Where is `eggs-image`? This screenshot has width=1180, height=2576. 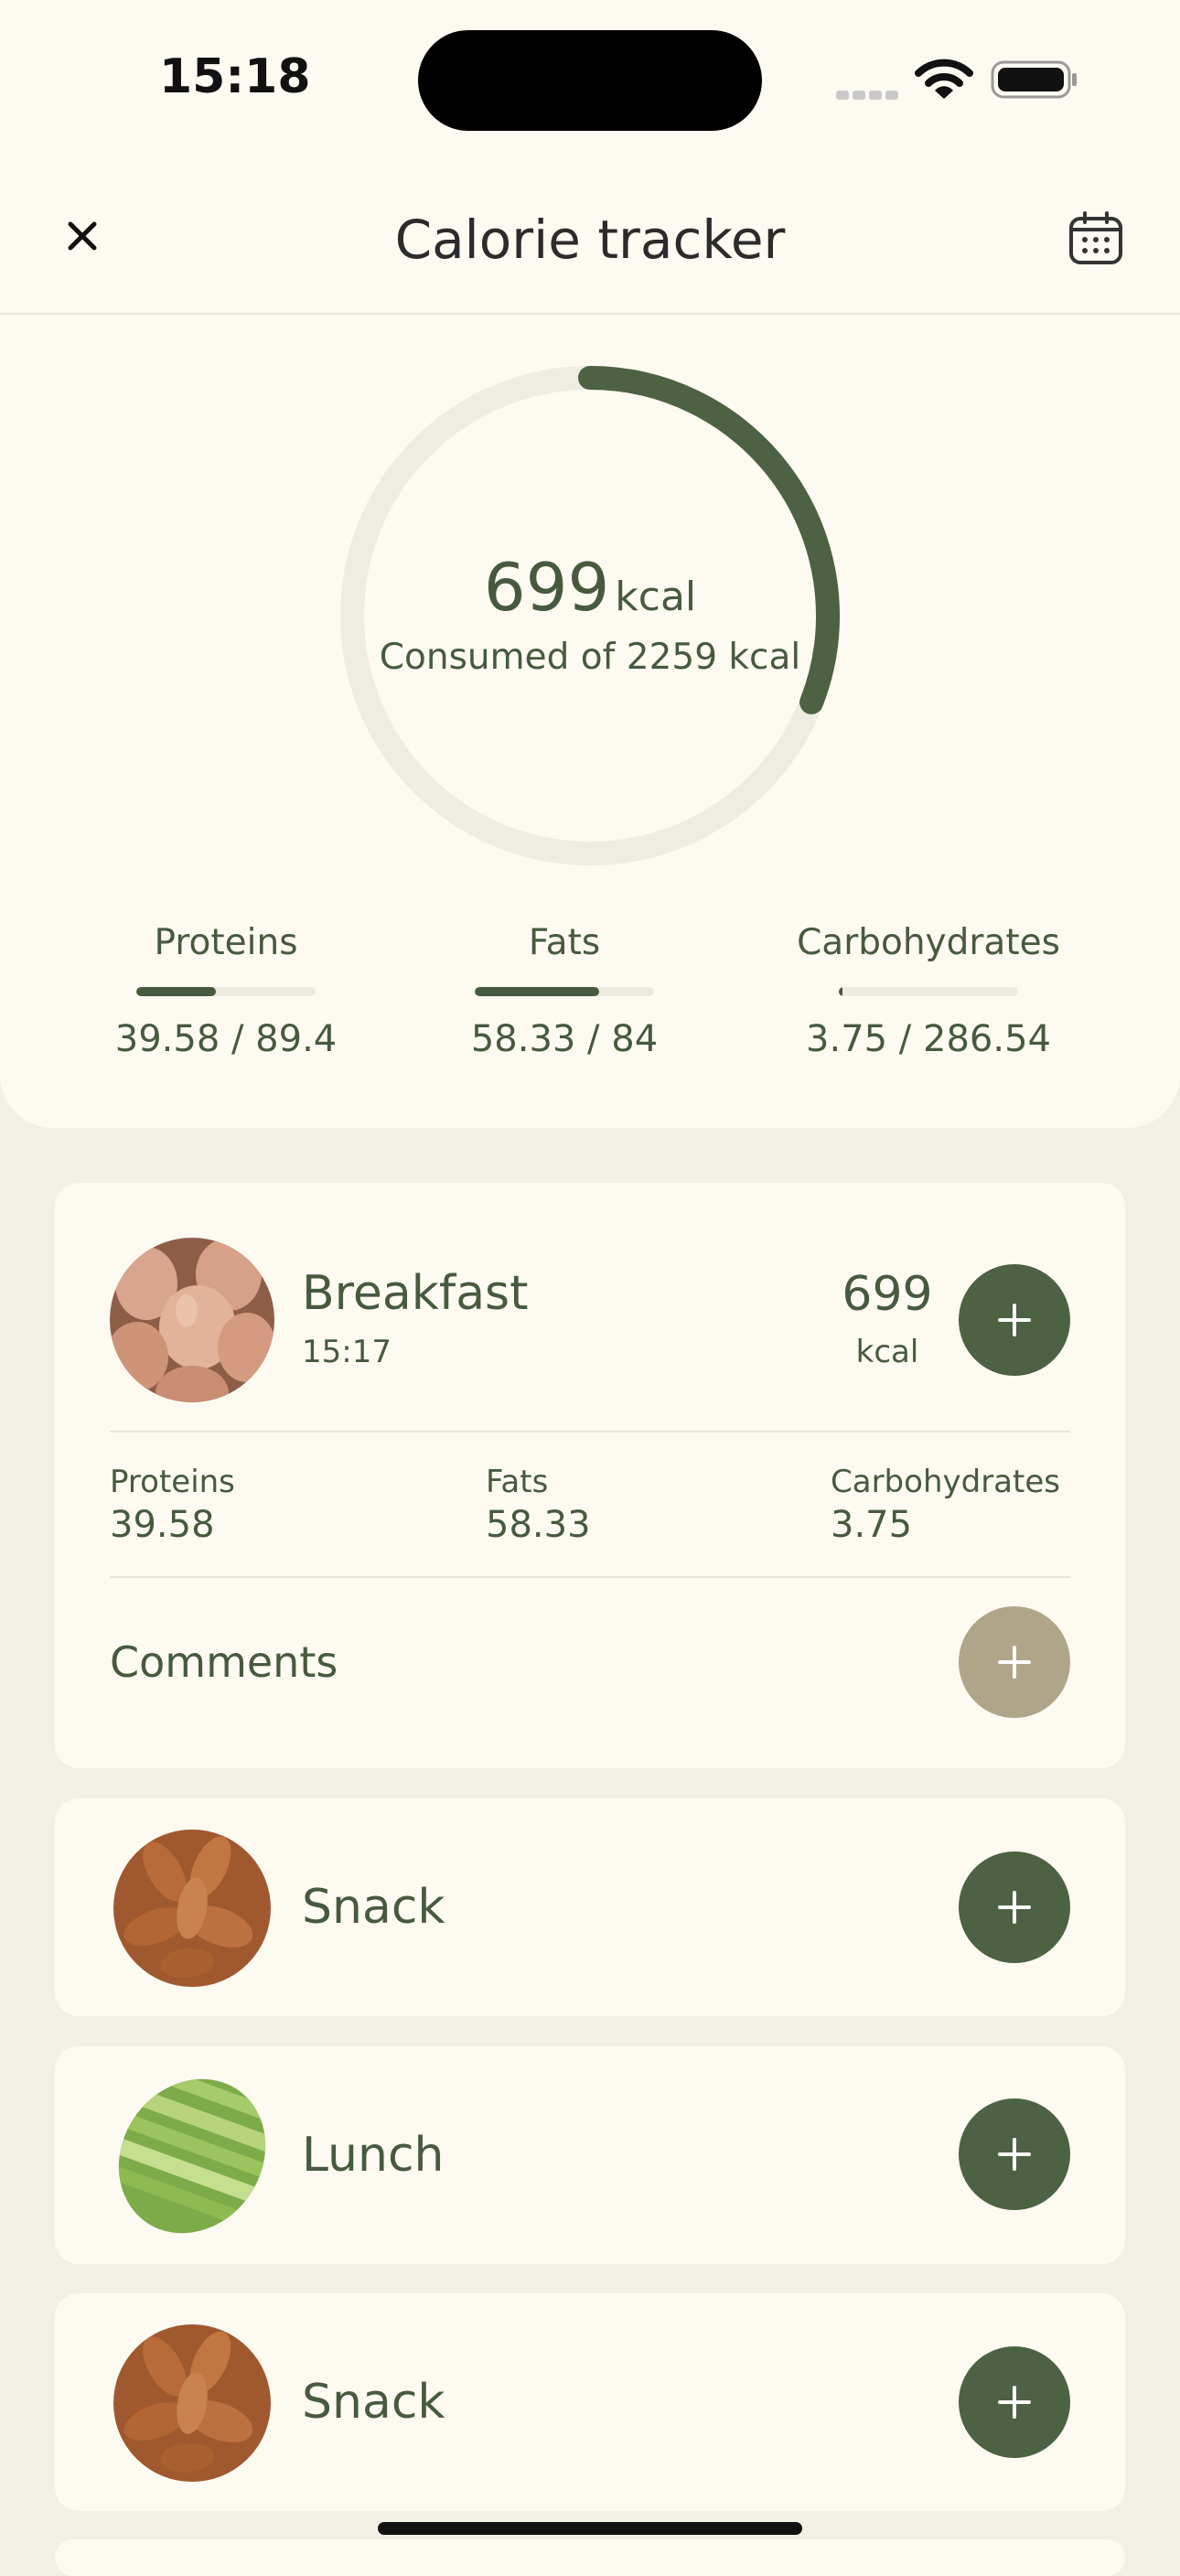
eggs-image is located at coordinates (192, 1320).